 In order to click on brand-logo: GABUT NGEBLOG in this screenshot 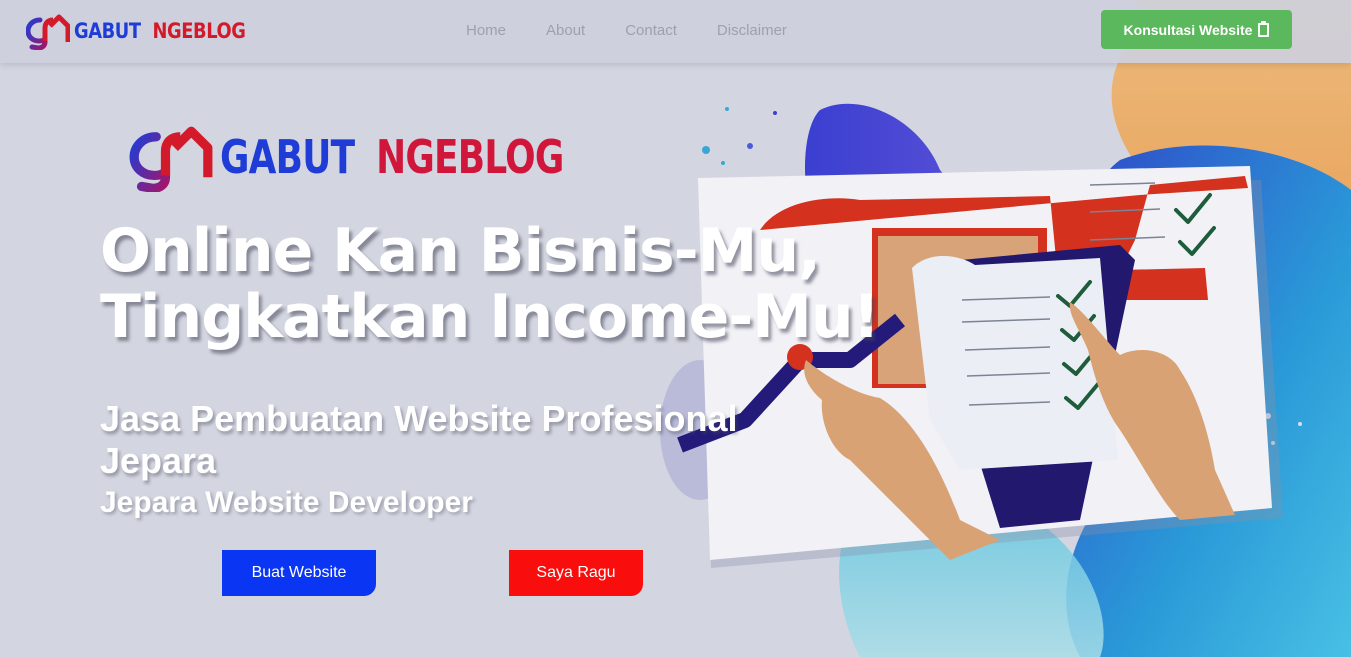, I will do `click(151, 31)`.